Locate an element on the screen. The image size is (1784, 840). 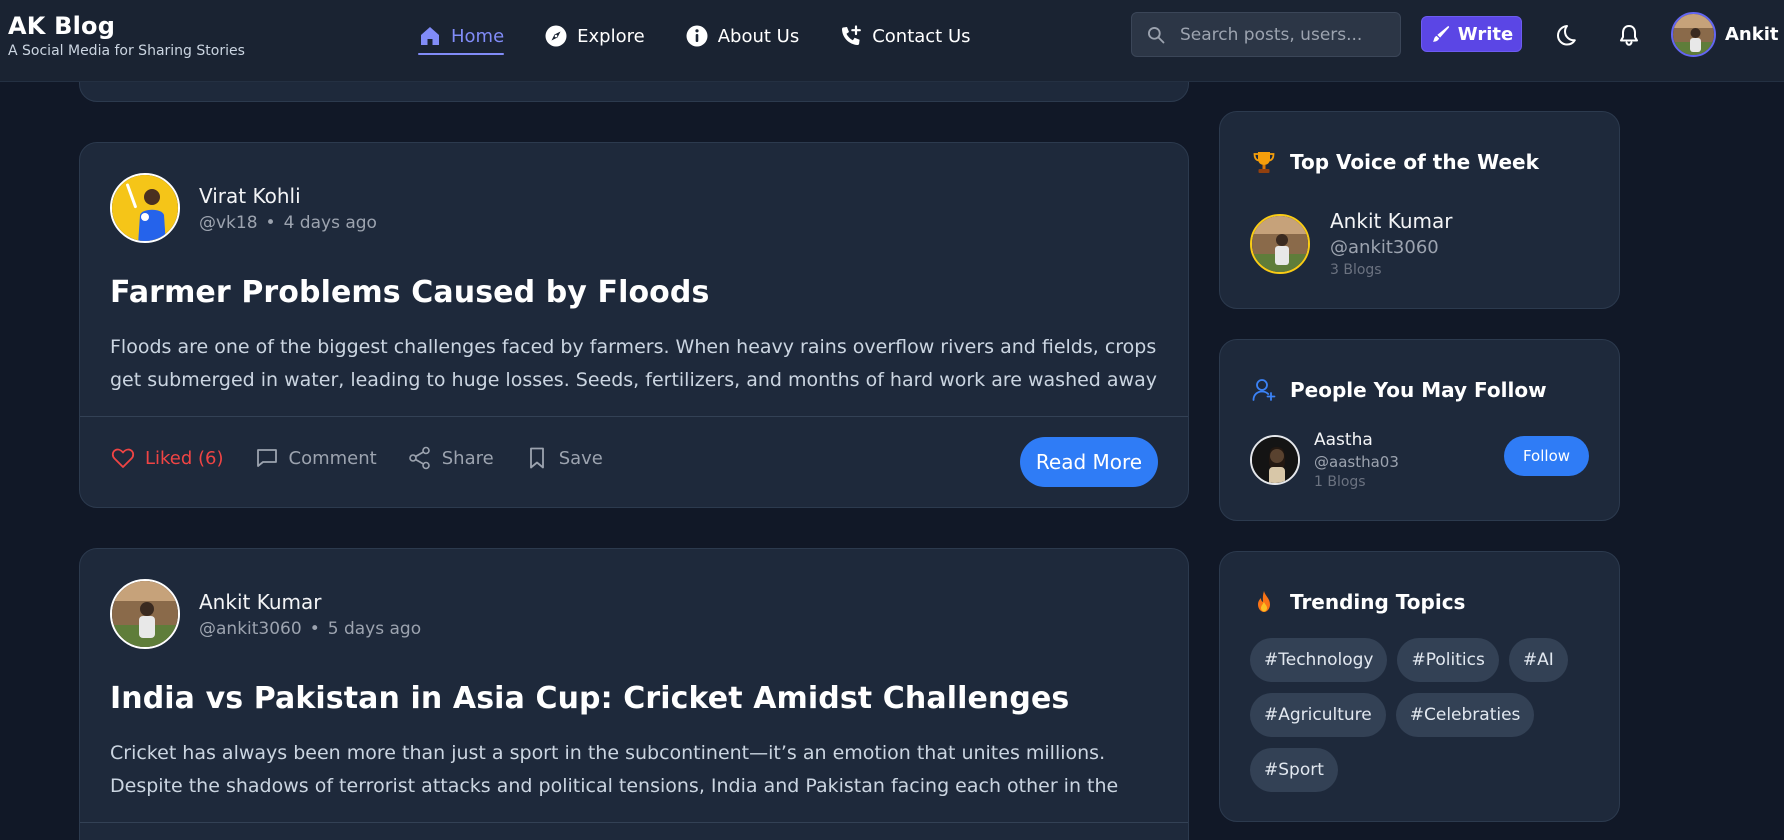
post-title: Farmer Problems Caused by Floods is located at coordinates (409, 292).